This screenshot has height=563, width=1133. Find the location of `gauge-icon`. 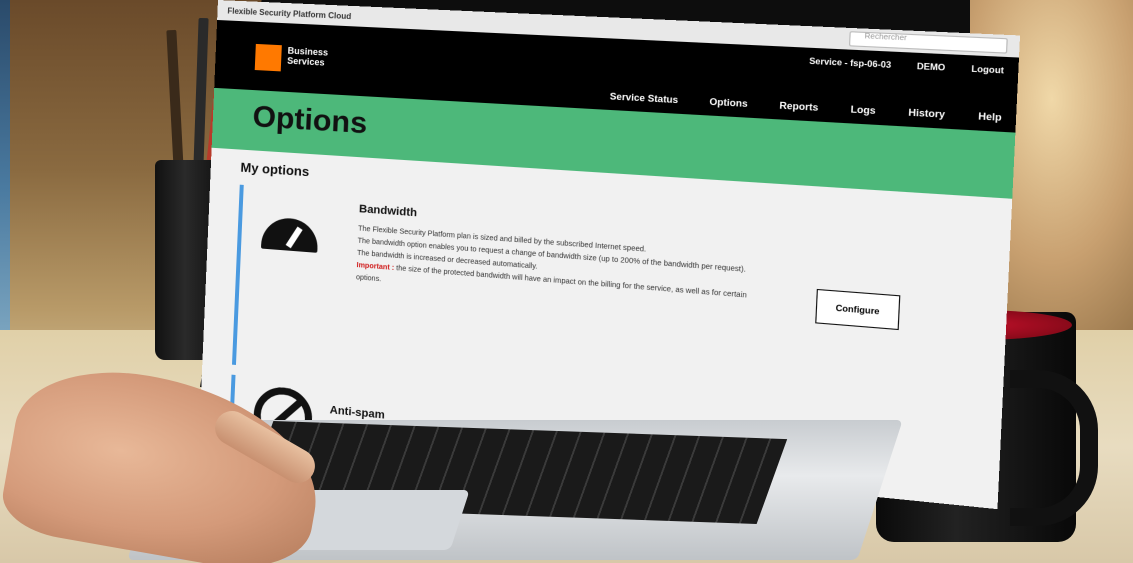

gauge-icon is located at coordinates (289, 234).